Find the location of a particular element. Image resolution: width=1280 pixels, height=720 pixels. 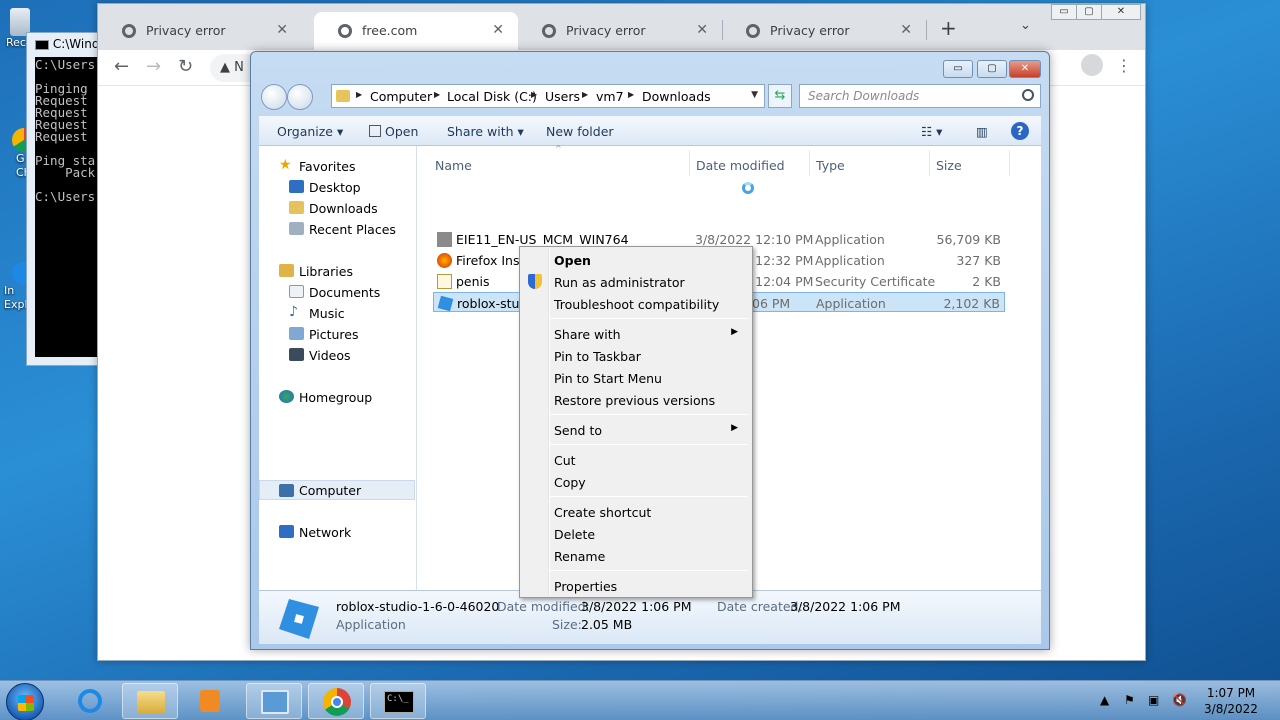

command-prompt-icon: C:\_ is located at coordinates (399, 702).